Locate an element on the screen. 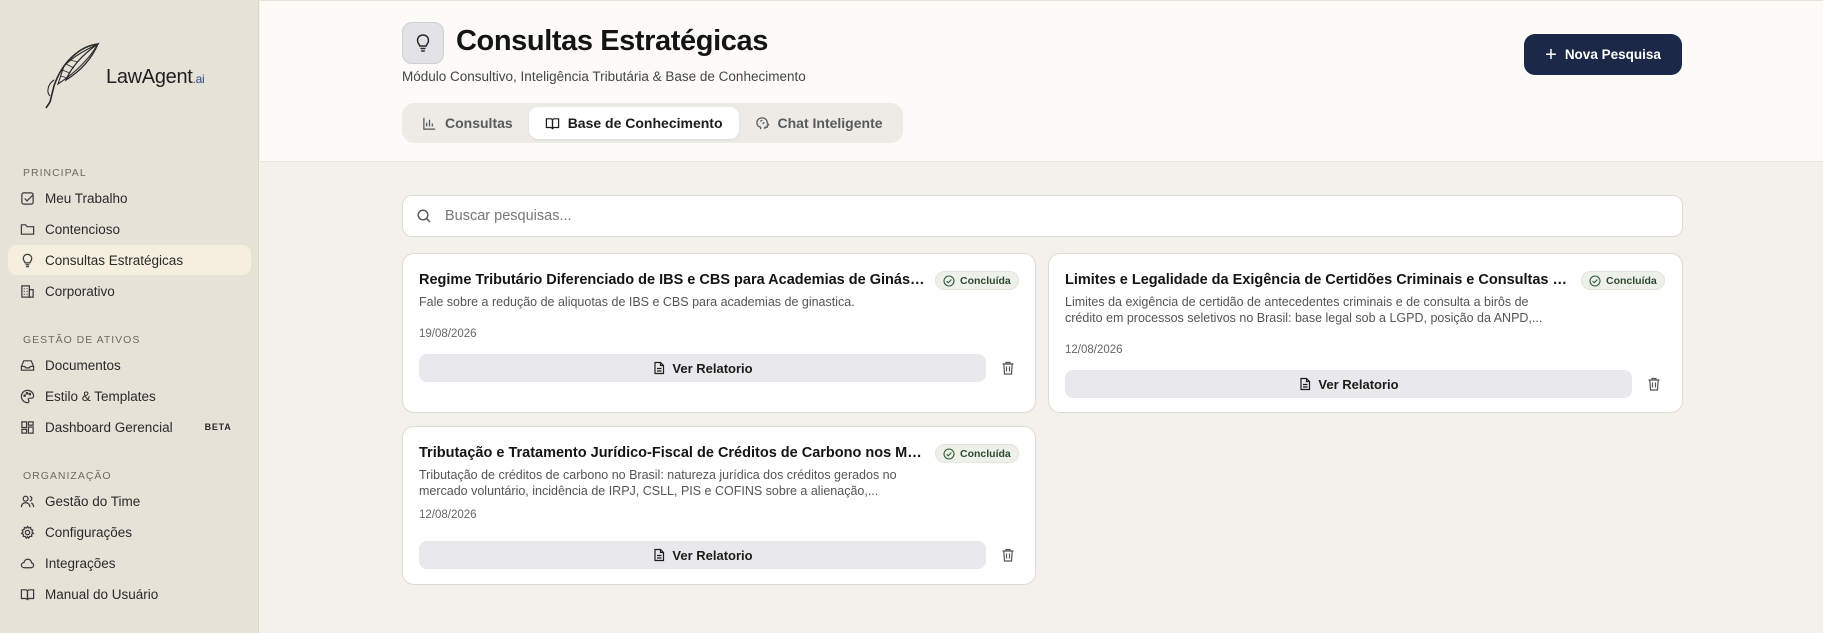 The width and height of the screenshot is (1823, 633). sidebar-item-dashboard-gerencial: Dashboard Gerencial BETA is located at coordinates (129, 427).